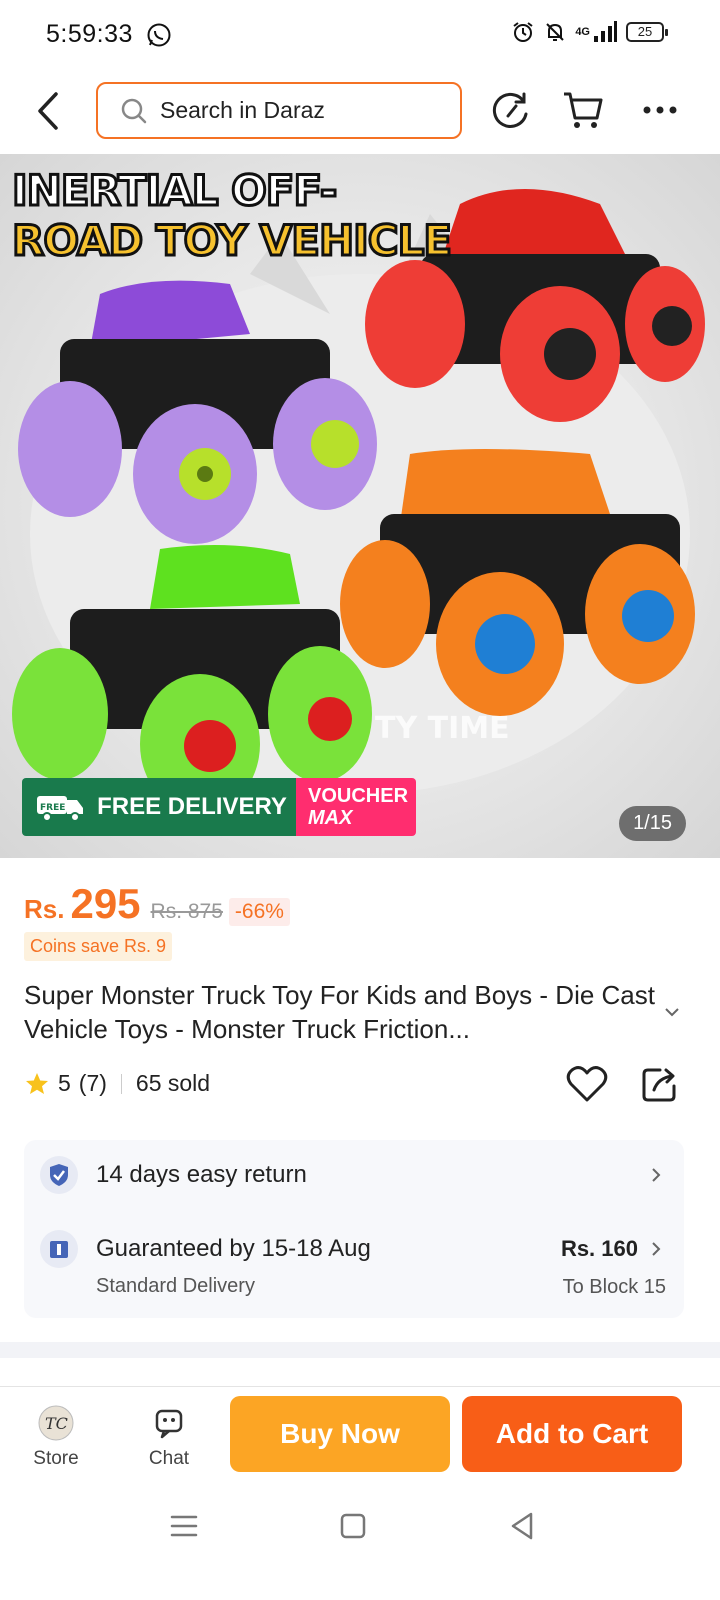  Describe the element at coordinates (510, 110) in the screenshot. I see `history-icon` at that location.